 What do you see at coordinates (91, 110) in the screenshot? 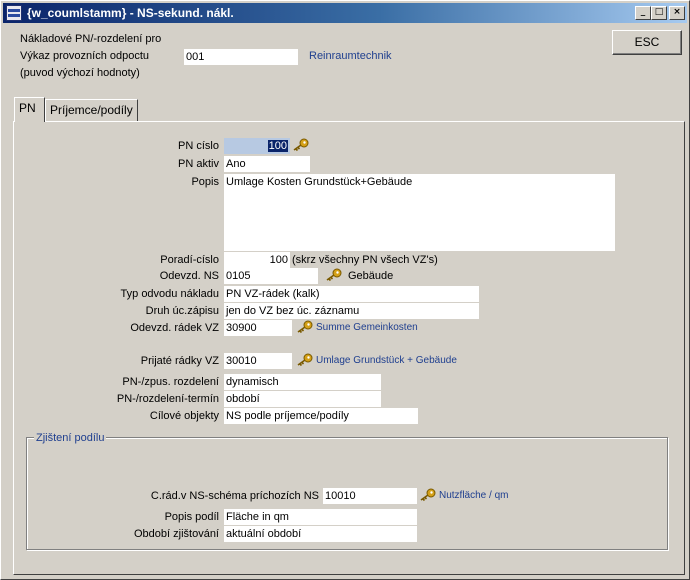
I see `tab-prijemce: Príjemce/podíly` at bounding box center [91, 110].